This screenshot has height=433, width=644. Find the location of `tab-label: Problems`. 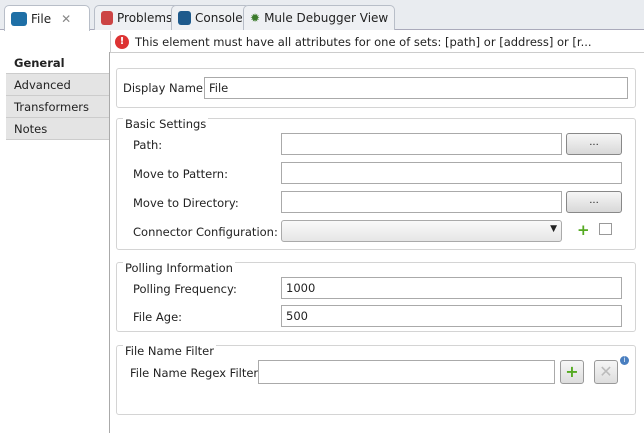

tab-label: Problems is located at coordinates (145, 18).